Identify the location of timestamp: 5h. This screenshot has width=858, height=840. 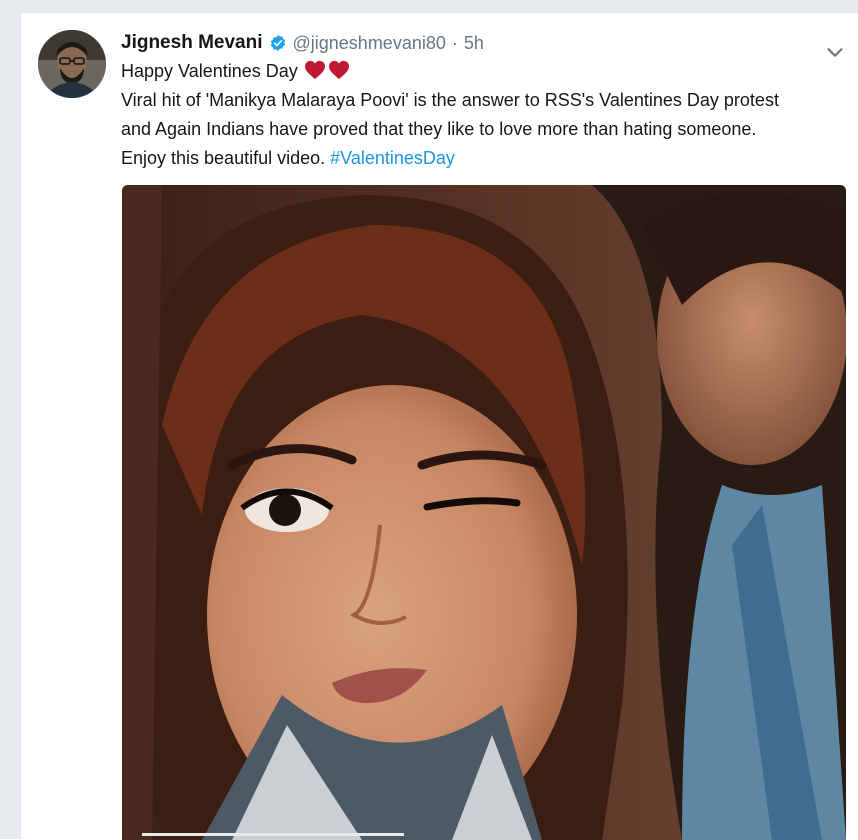
(474, 43).